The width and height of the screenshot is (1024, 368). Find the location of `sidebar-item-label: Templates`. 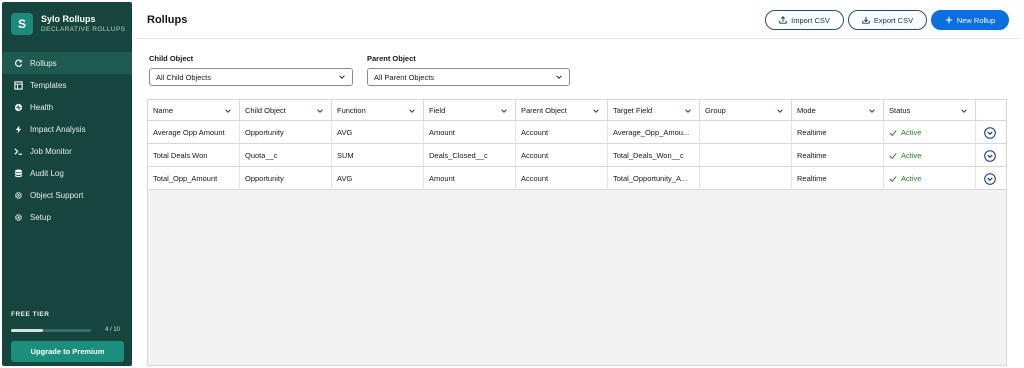

sidebar-item-label: Templates is located at coordinates (48, 85).